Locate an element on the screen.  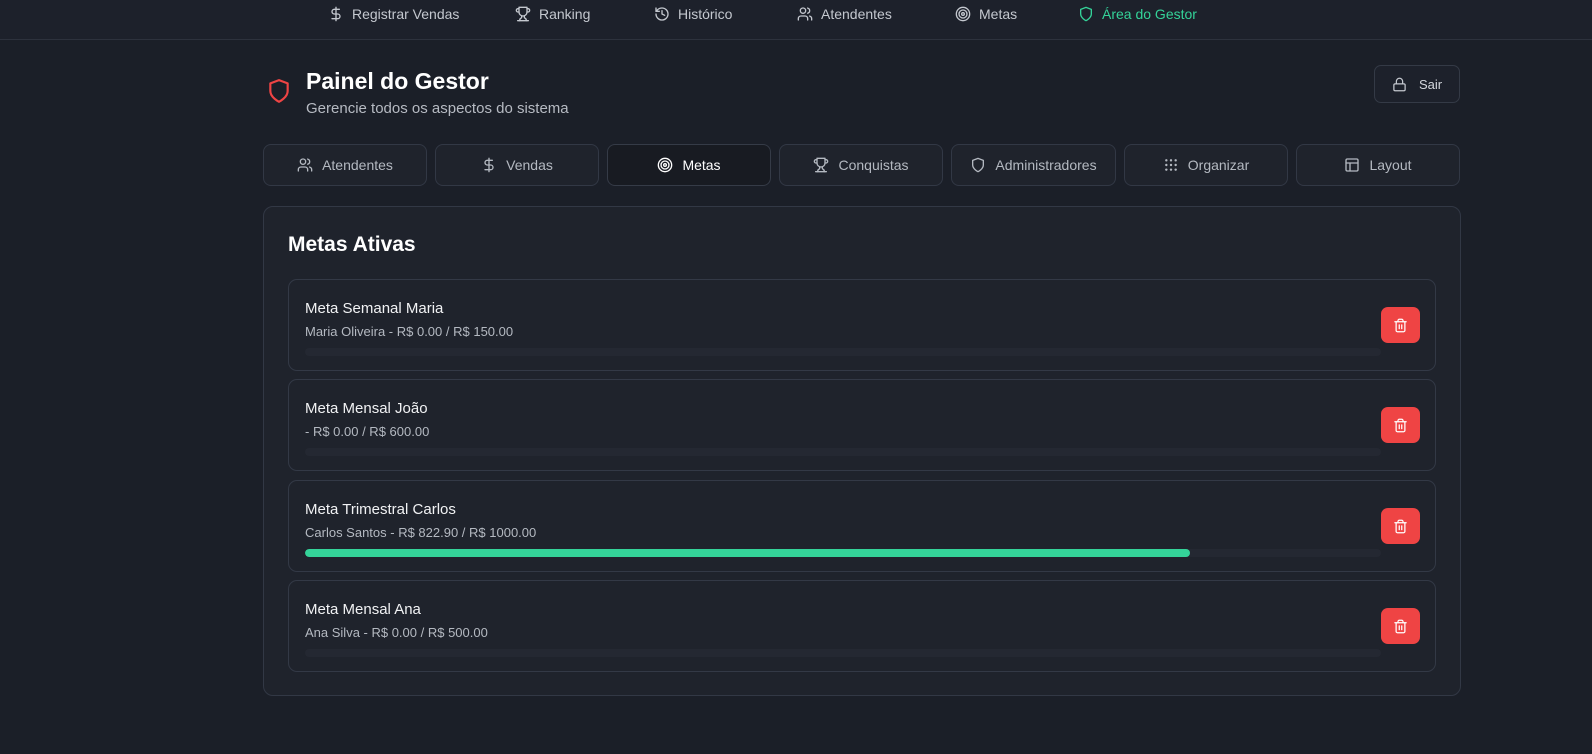
tab-vendas: Vendas is located at coordinates (517, 165).